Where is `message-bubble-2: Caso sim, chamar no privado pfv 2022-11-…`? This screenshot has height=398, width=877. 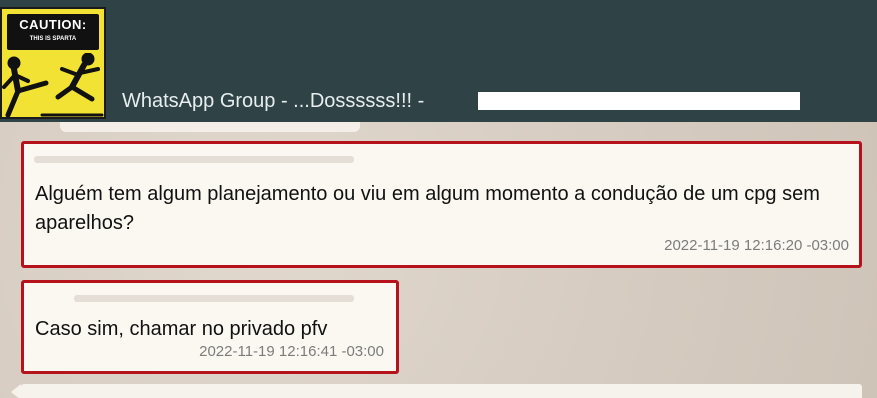
message-bubble-2: Caso sim, chamar no privado pfv 2022-11-… is located at coordinates (210, 327).